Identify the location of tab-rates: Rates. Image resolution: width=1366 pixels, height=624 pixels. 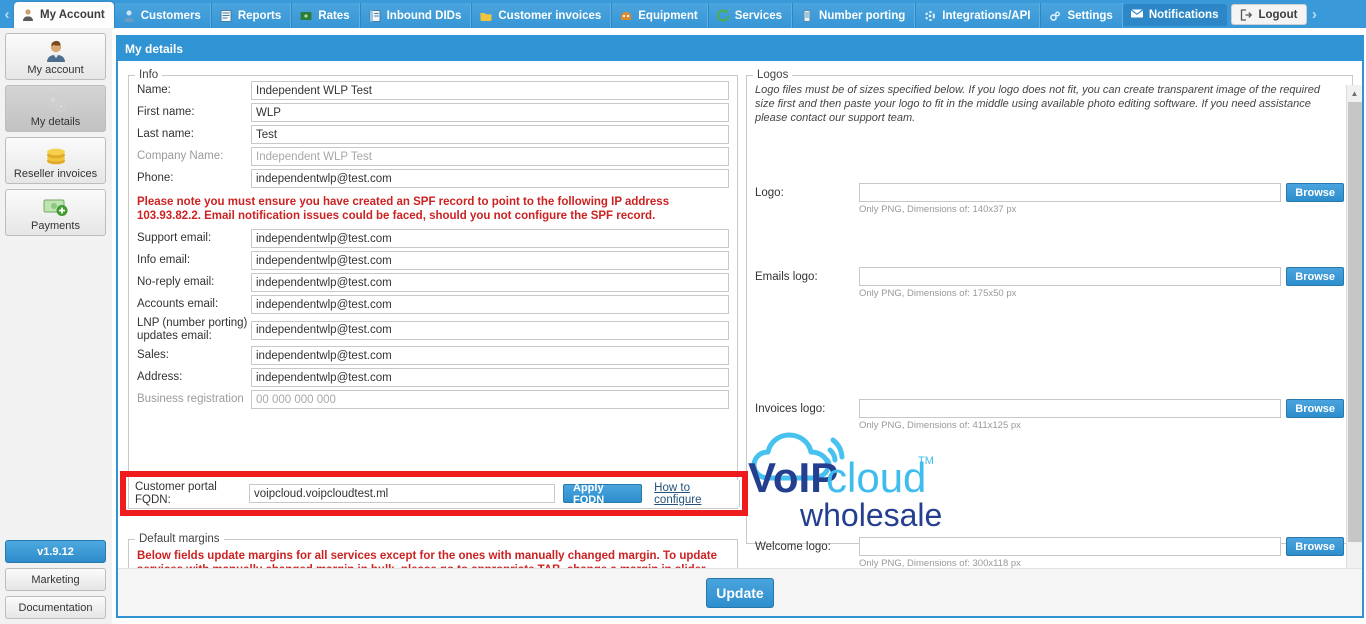
(325, 15).